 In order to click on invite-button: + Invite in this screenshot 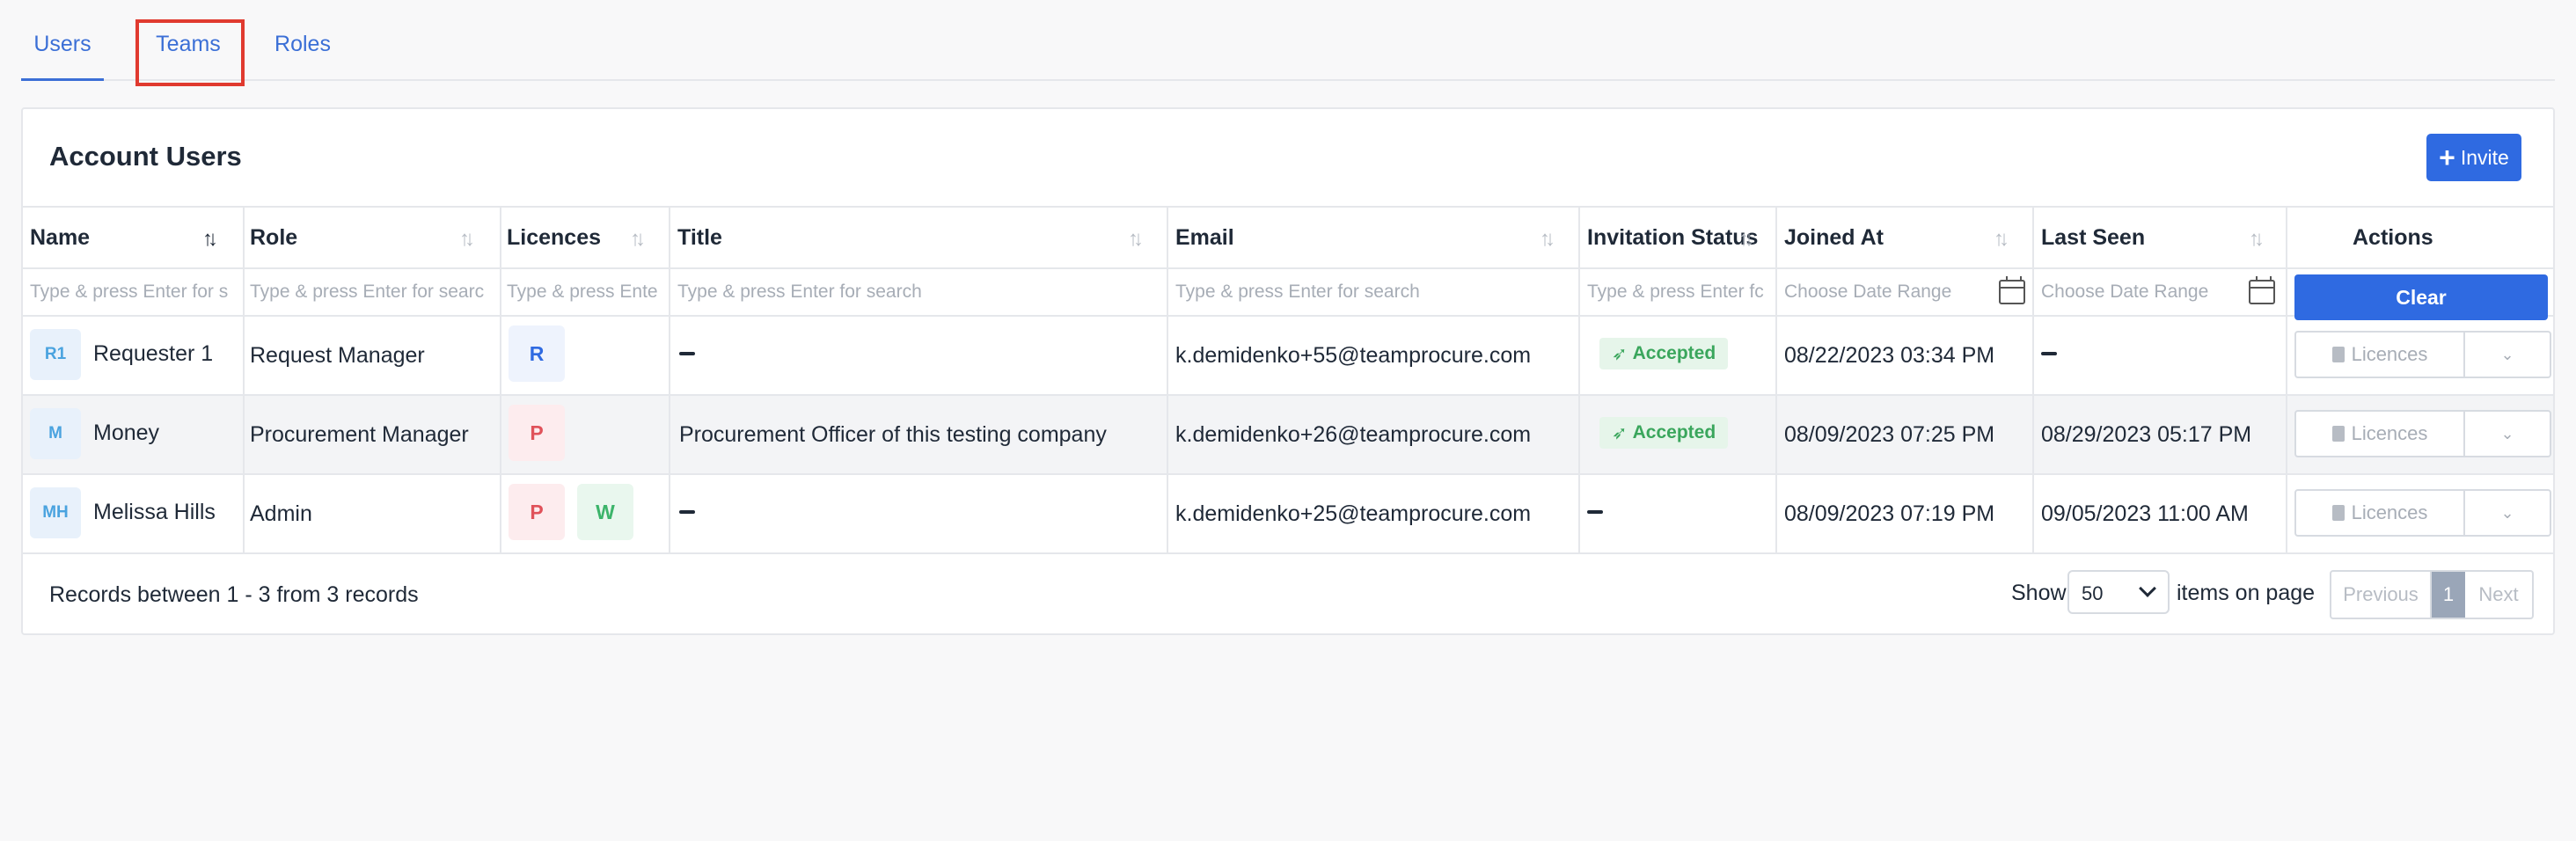, I will do `click(2473, 157)`.